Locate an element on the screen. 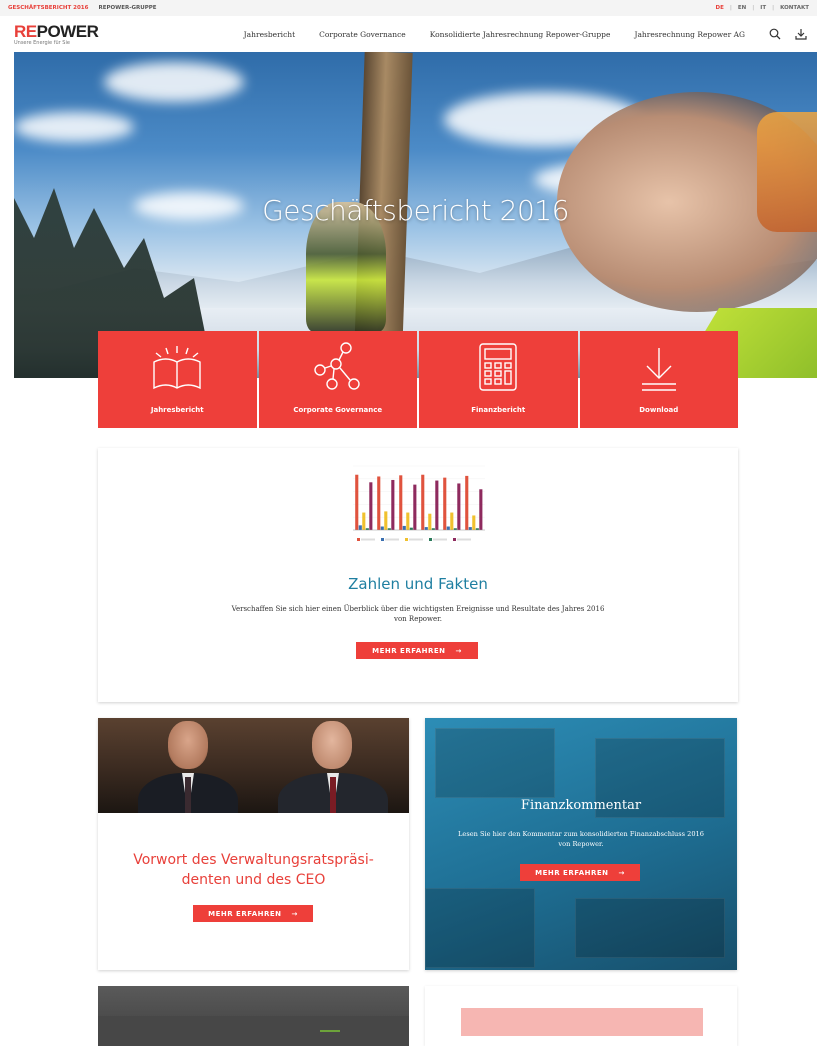  executives-photo is located at coordinates (253, 765).